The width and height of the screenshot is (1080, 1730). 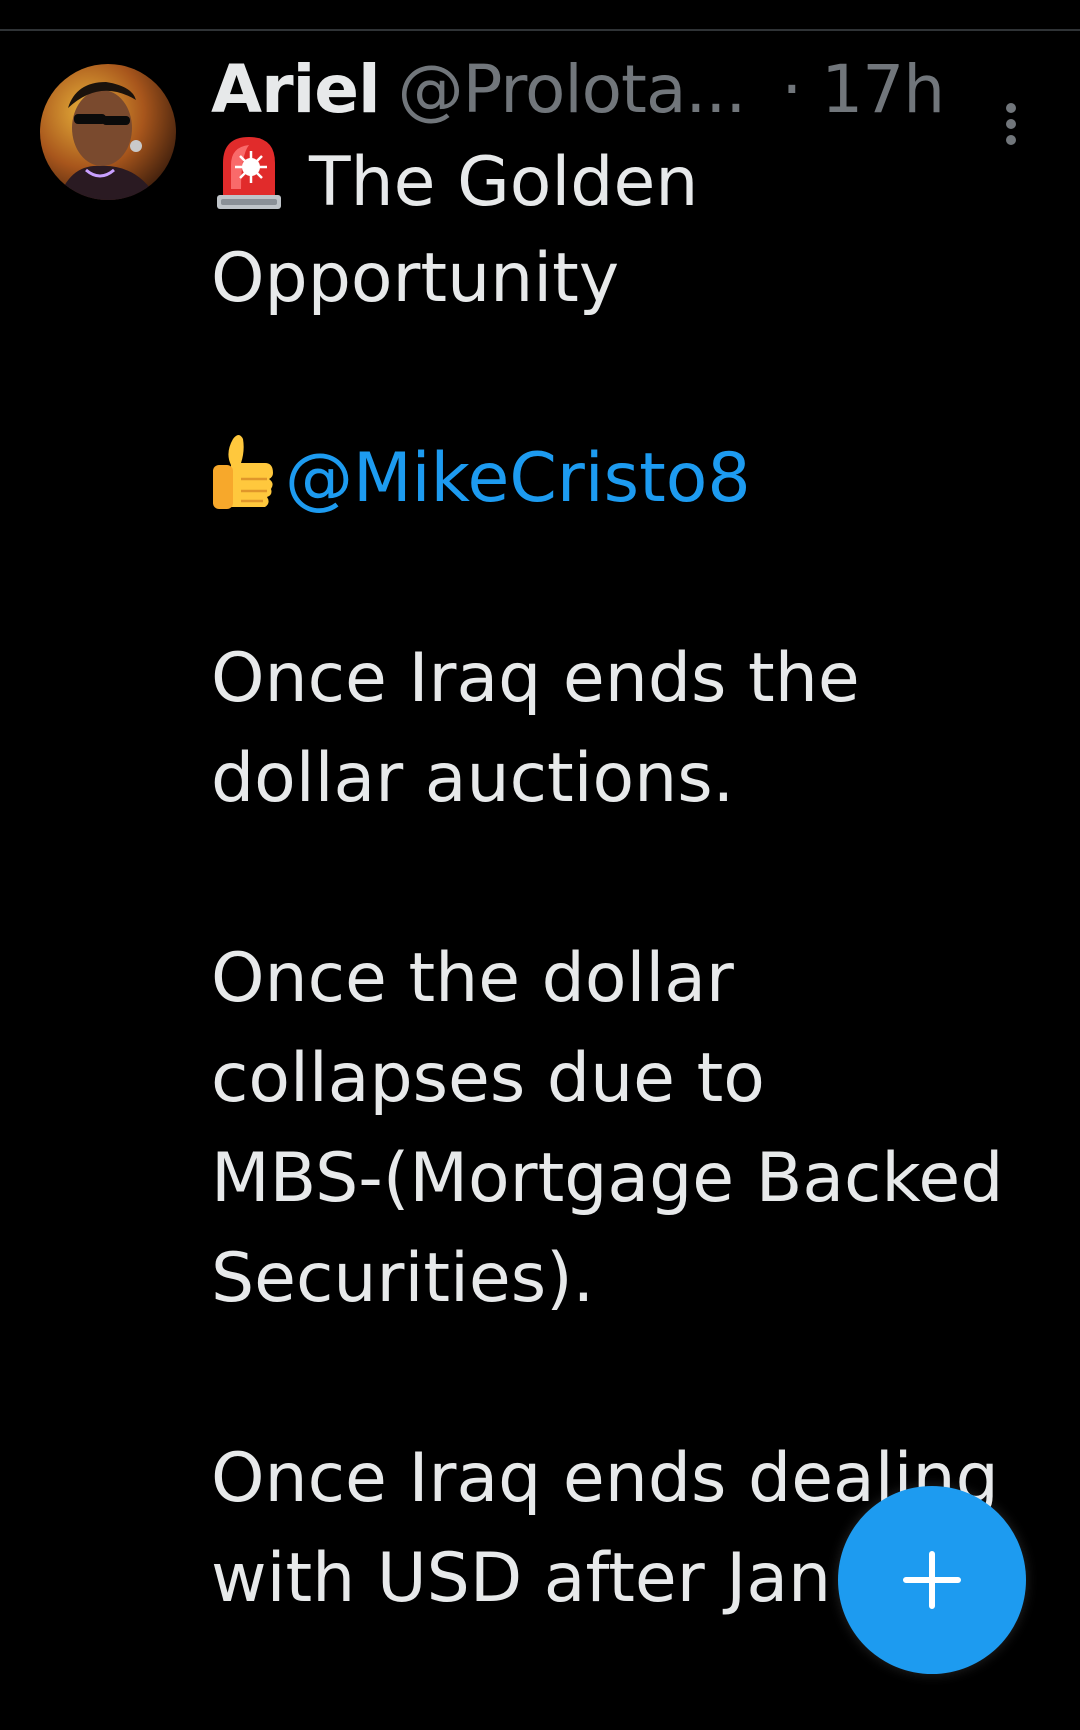 I want to click on tweet-title-line: The Golden, so click(x=641, y=179).